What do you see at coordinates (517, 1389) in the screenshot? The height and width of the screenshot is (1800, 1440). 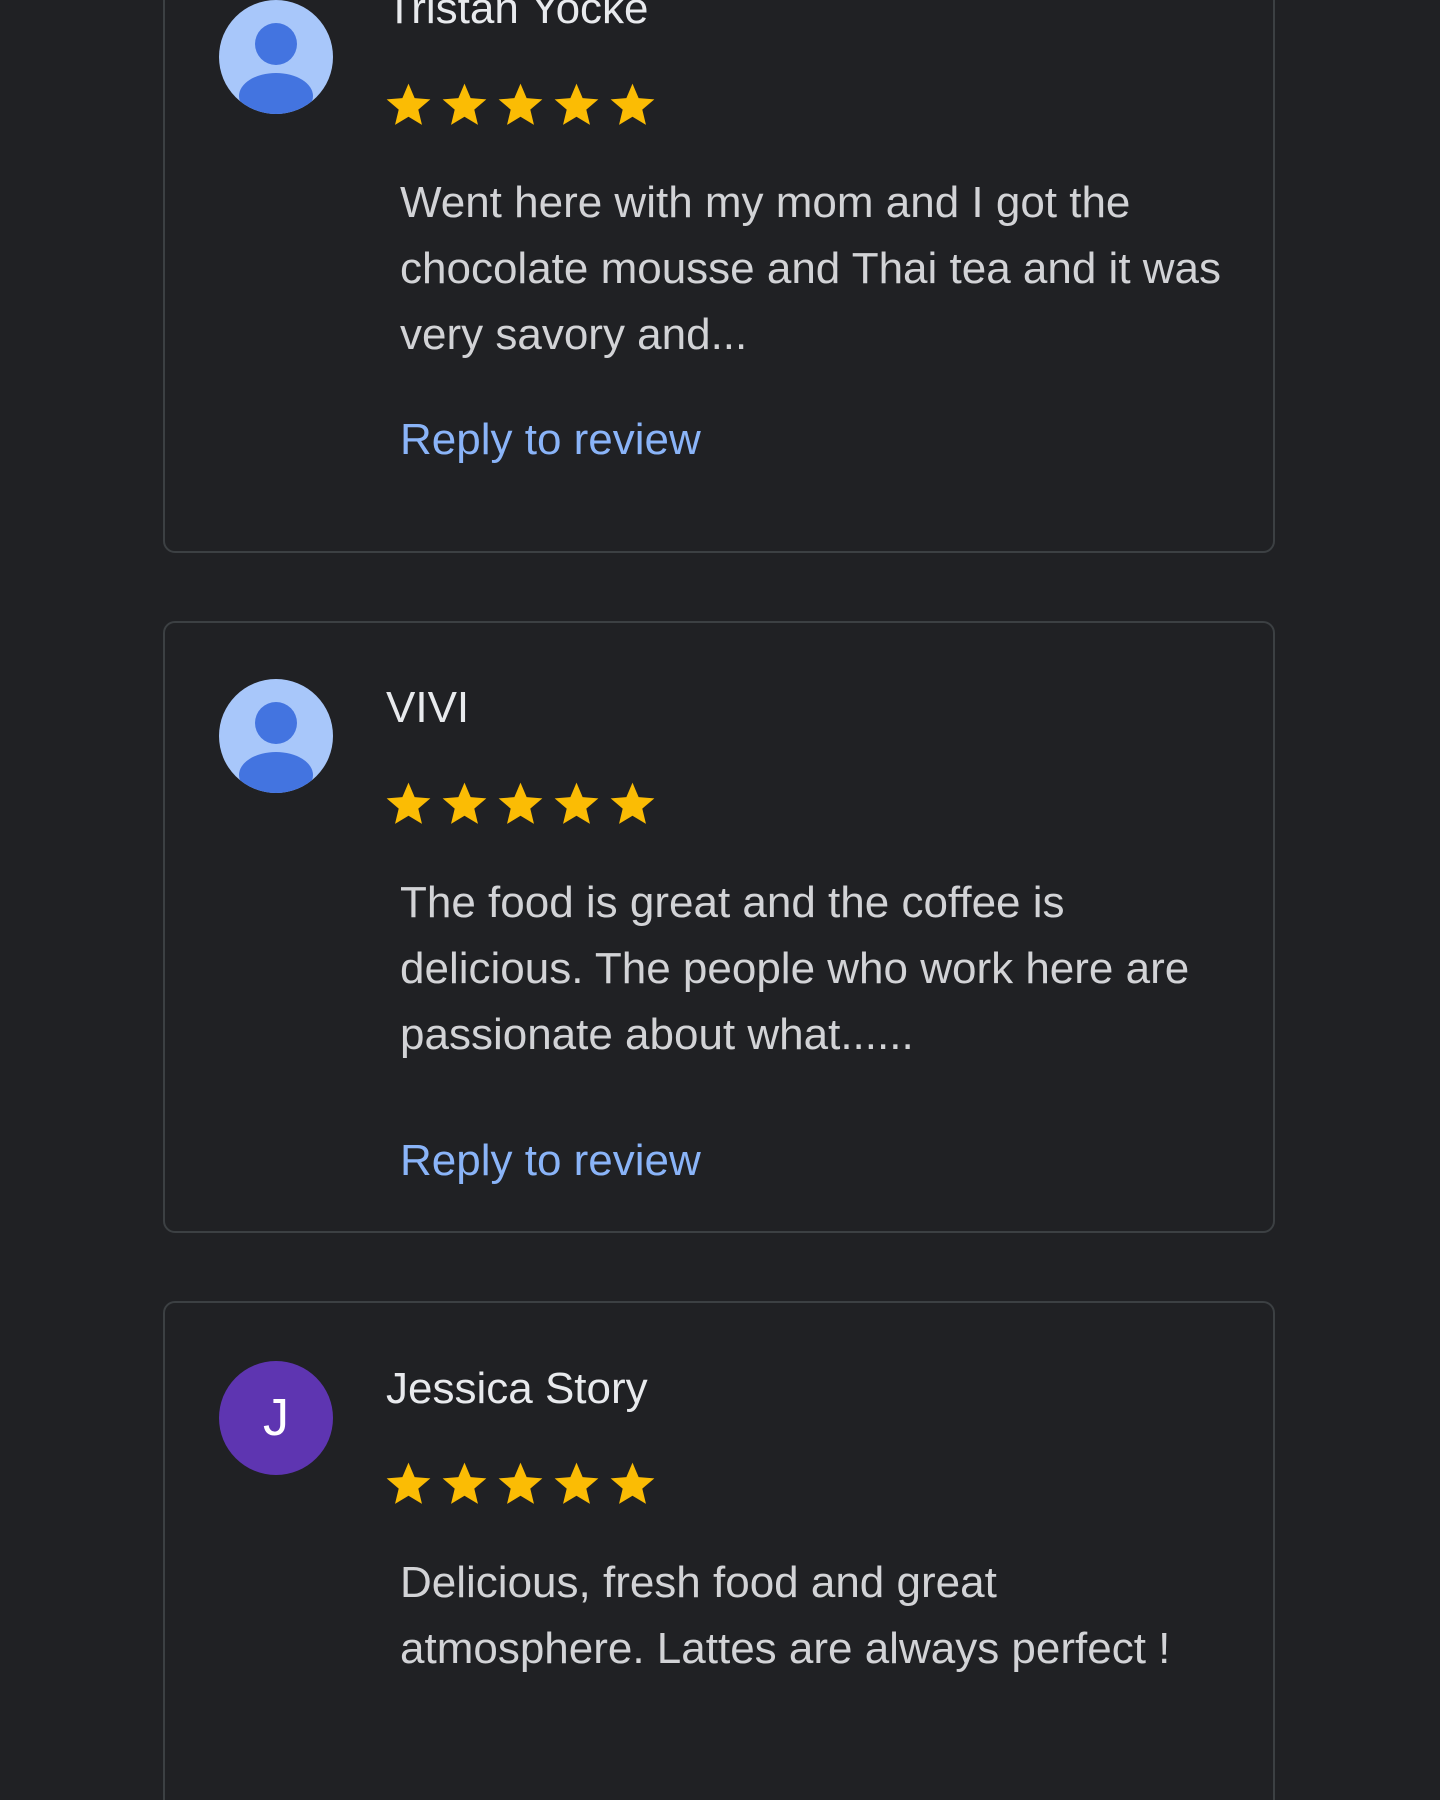 I see `reviewer-name: Jessica Story` at bounding box center [517, 1389].